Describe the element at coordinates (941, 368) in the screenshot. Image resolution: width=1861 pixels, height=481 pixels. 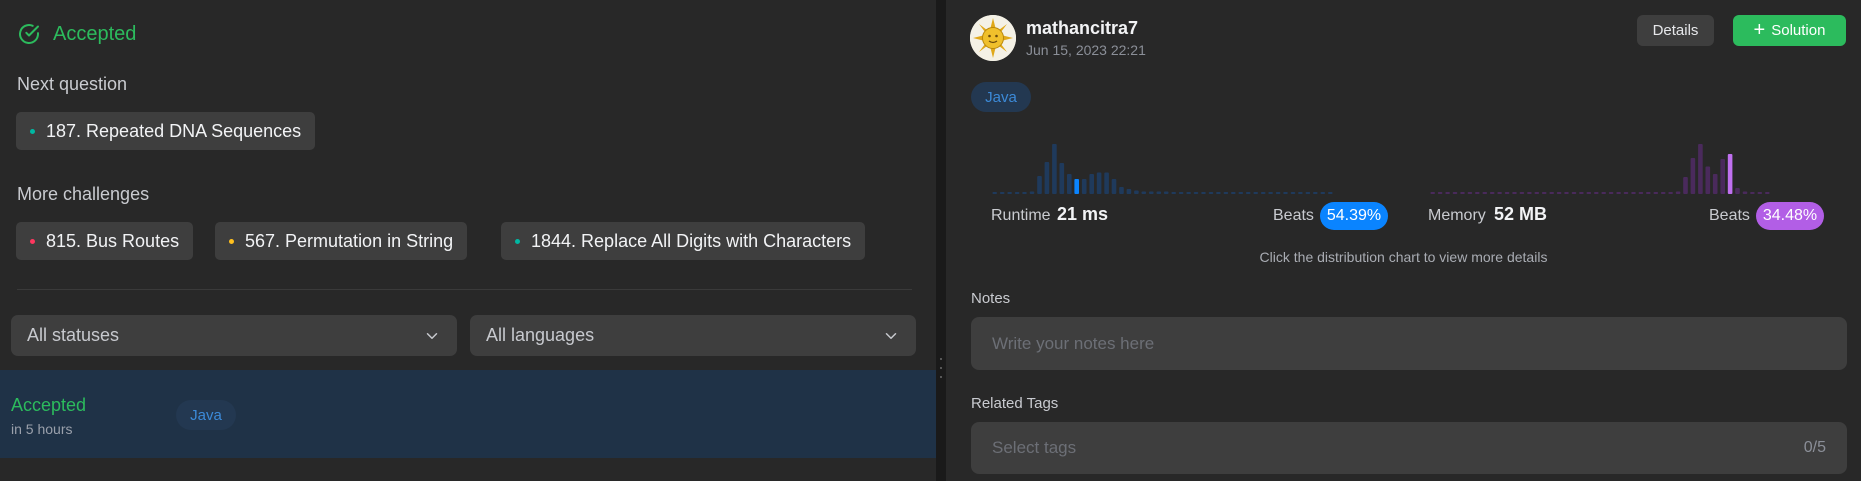
I see `drag-handle-icon` at that location.